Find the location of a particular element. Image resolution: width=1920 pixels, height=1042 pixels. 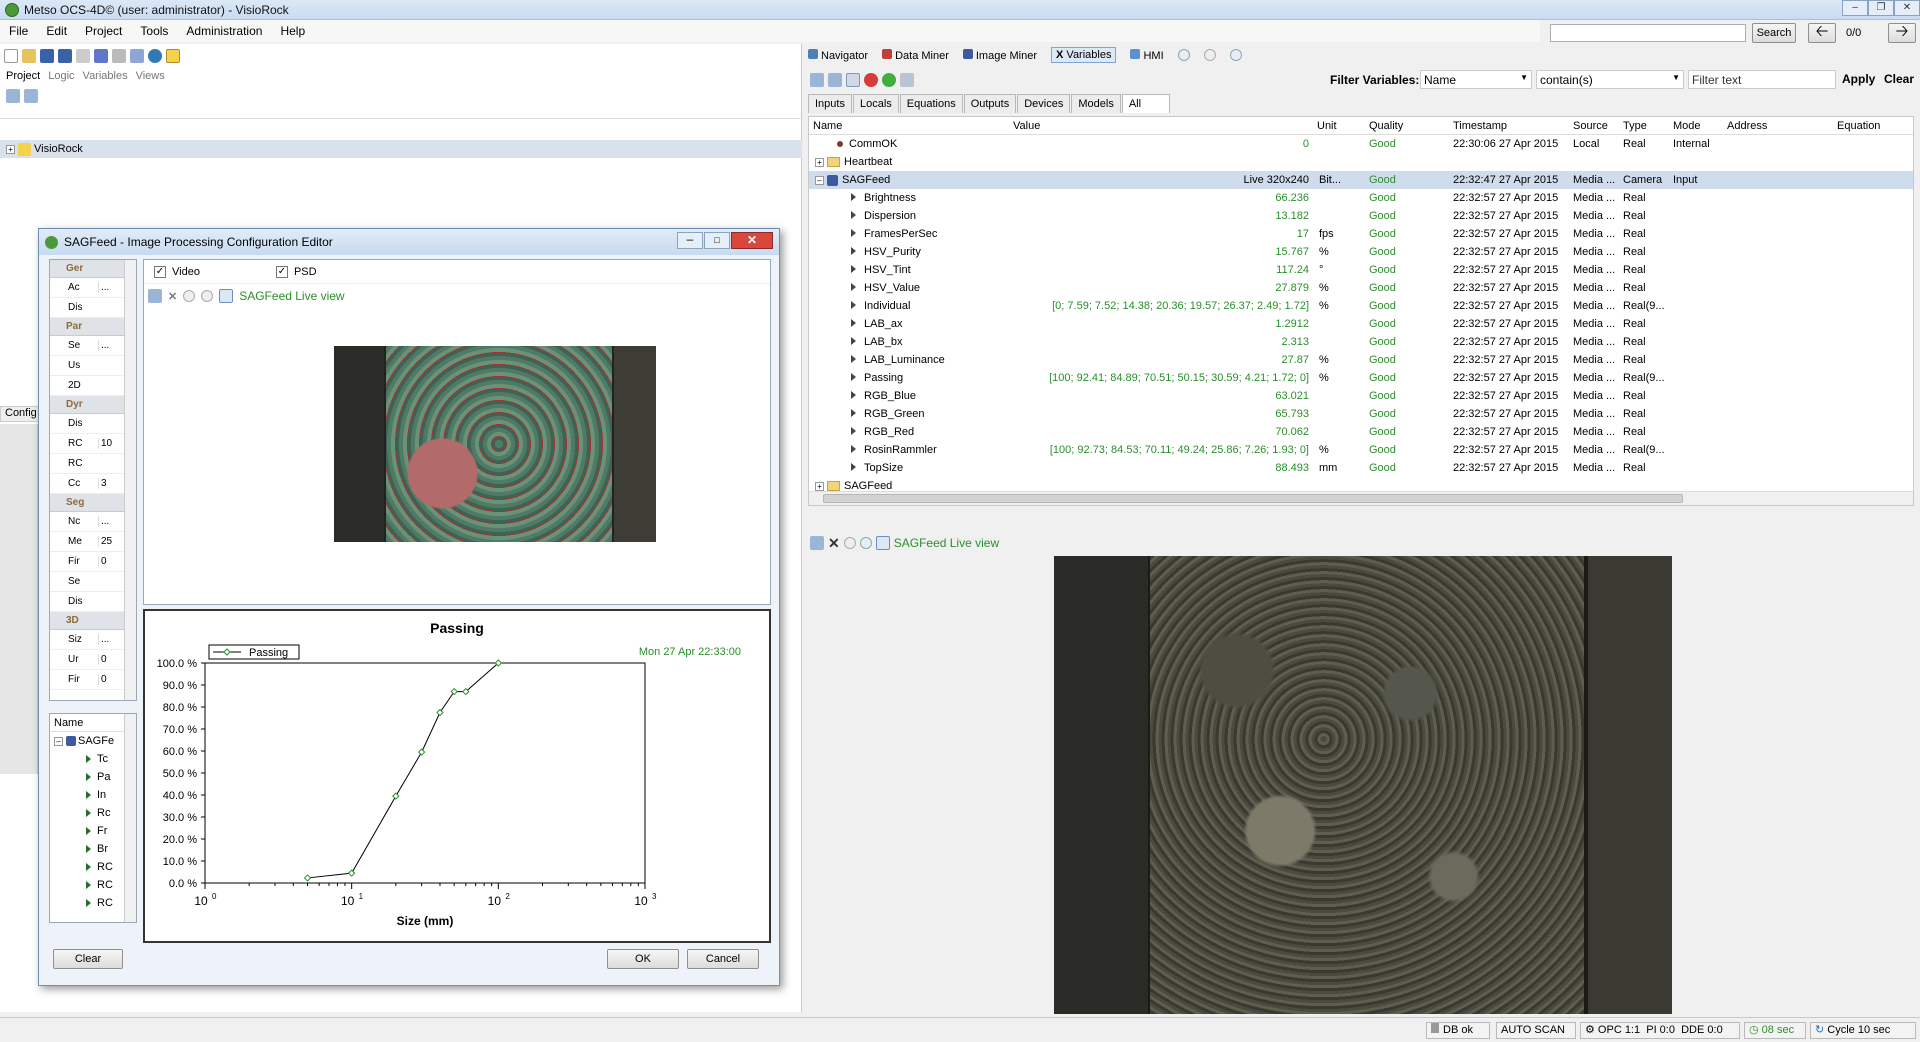

config-tab: Config is located at coordinates (20, 414).